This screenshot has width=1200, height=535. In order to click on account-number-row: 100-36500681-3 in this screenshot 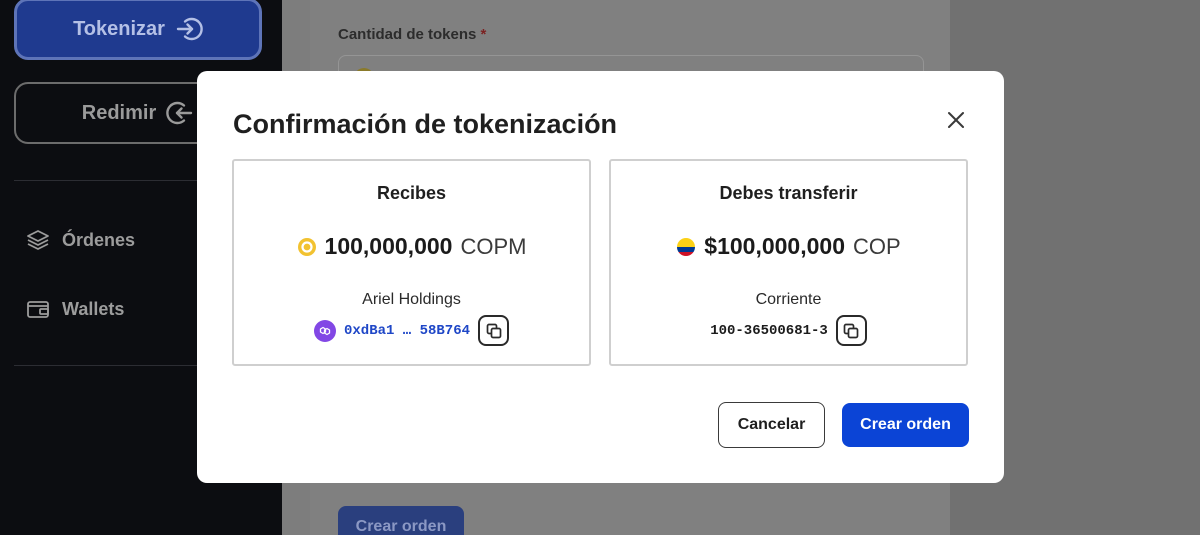, I will do `click(788, 330)`.